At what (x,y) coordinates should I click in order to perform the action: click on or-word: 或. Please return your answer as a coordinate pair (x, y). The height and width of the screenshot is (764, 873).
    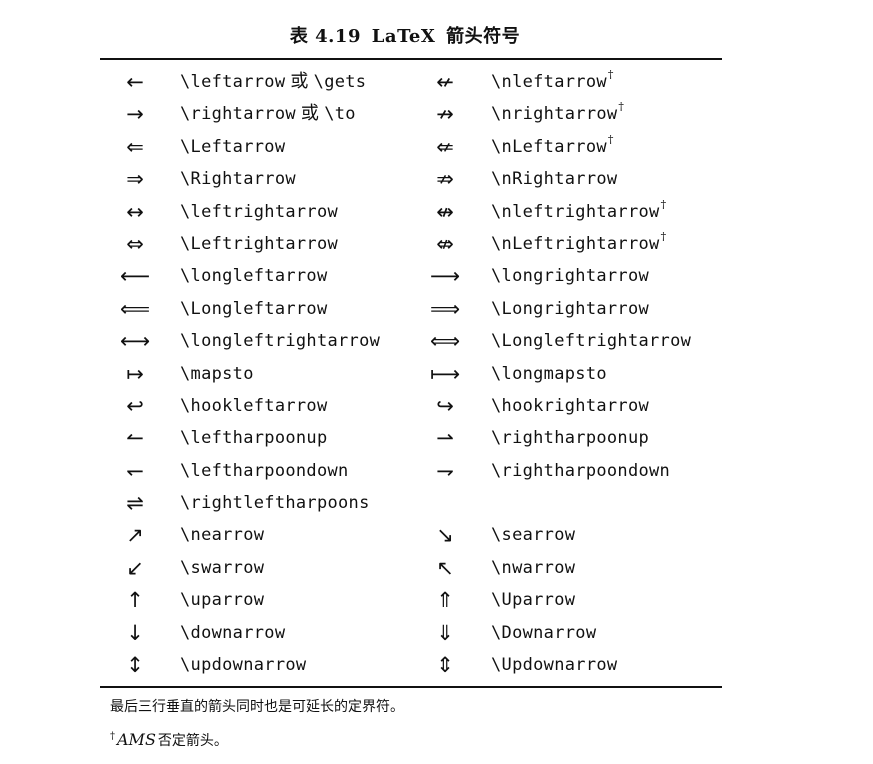
    Looking at the image, I should click on (299, 81).